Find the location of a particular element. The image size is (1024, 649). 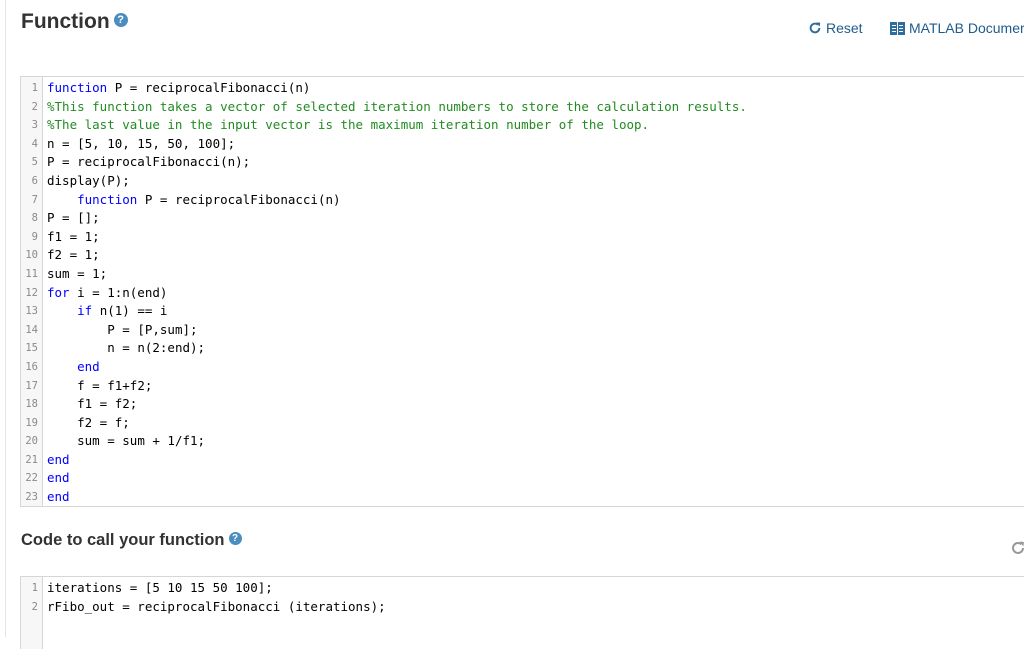

code-line: 6 display(P); is located at coordinates (522, 181).